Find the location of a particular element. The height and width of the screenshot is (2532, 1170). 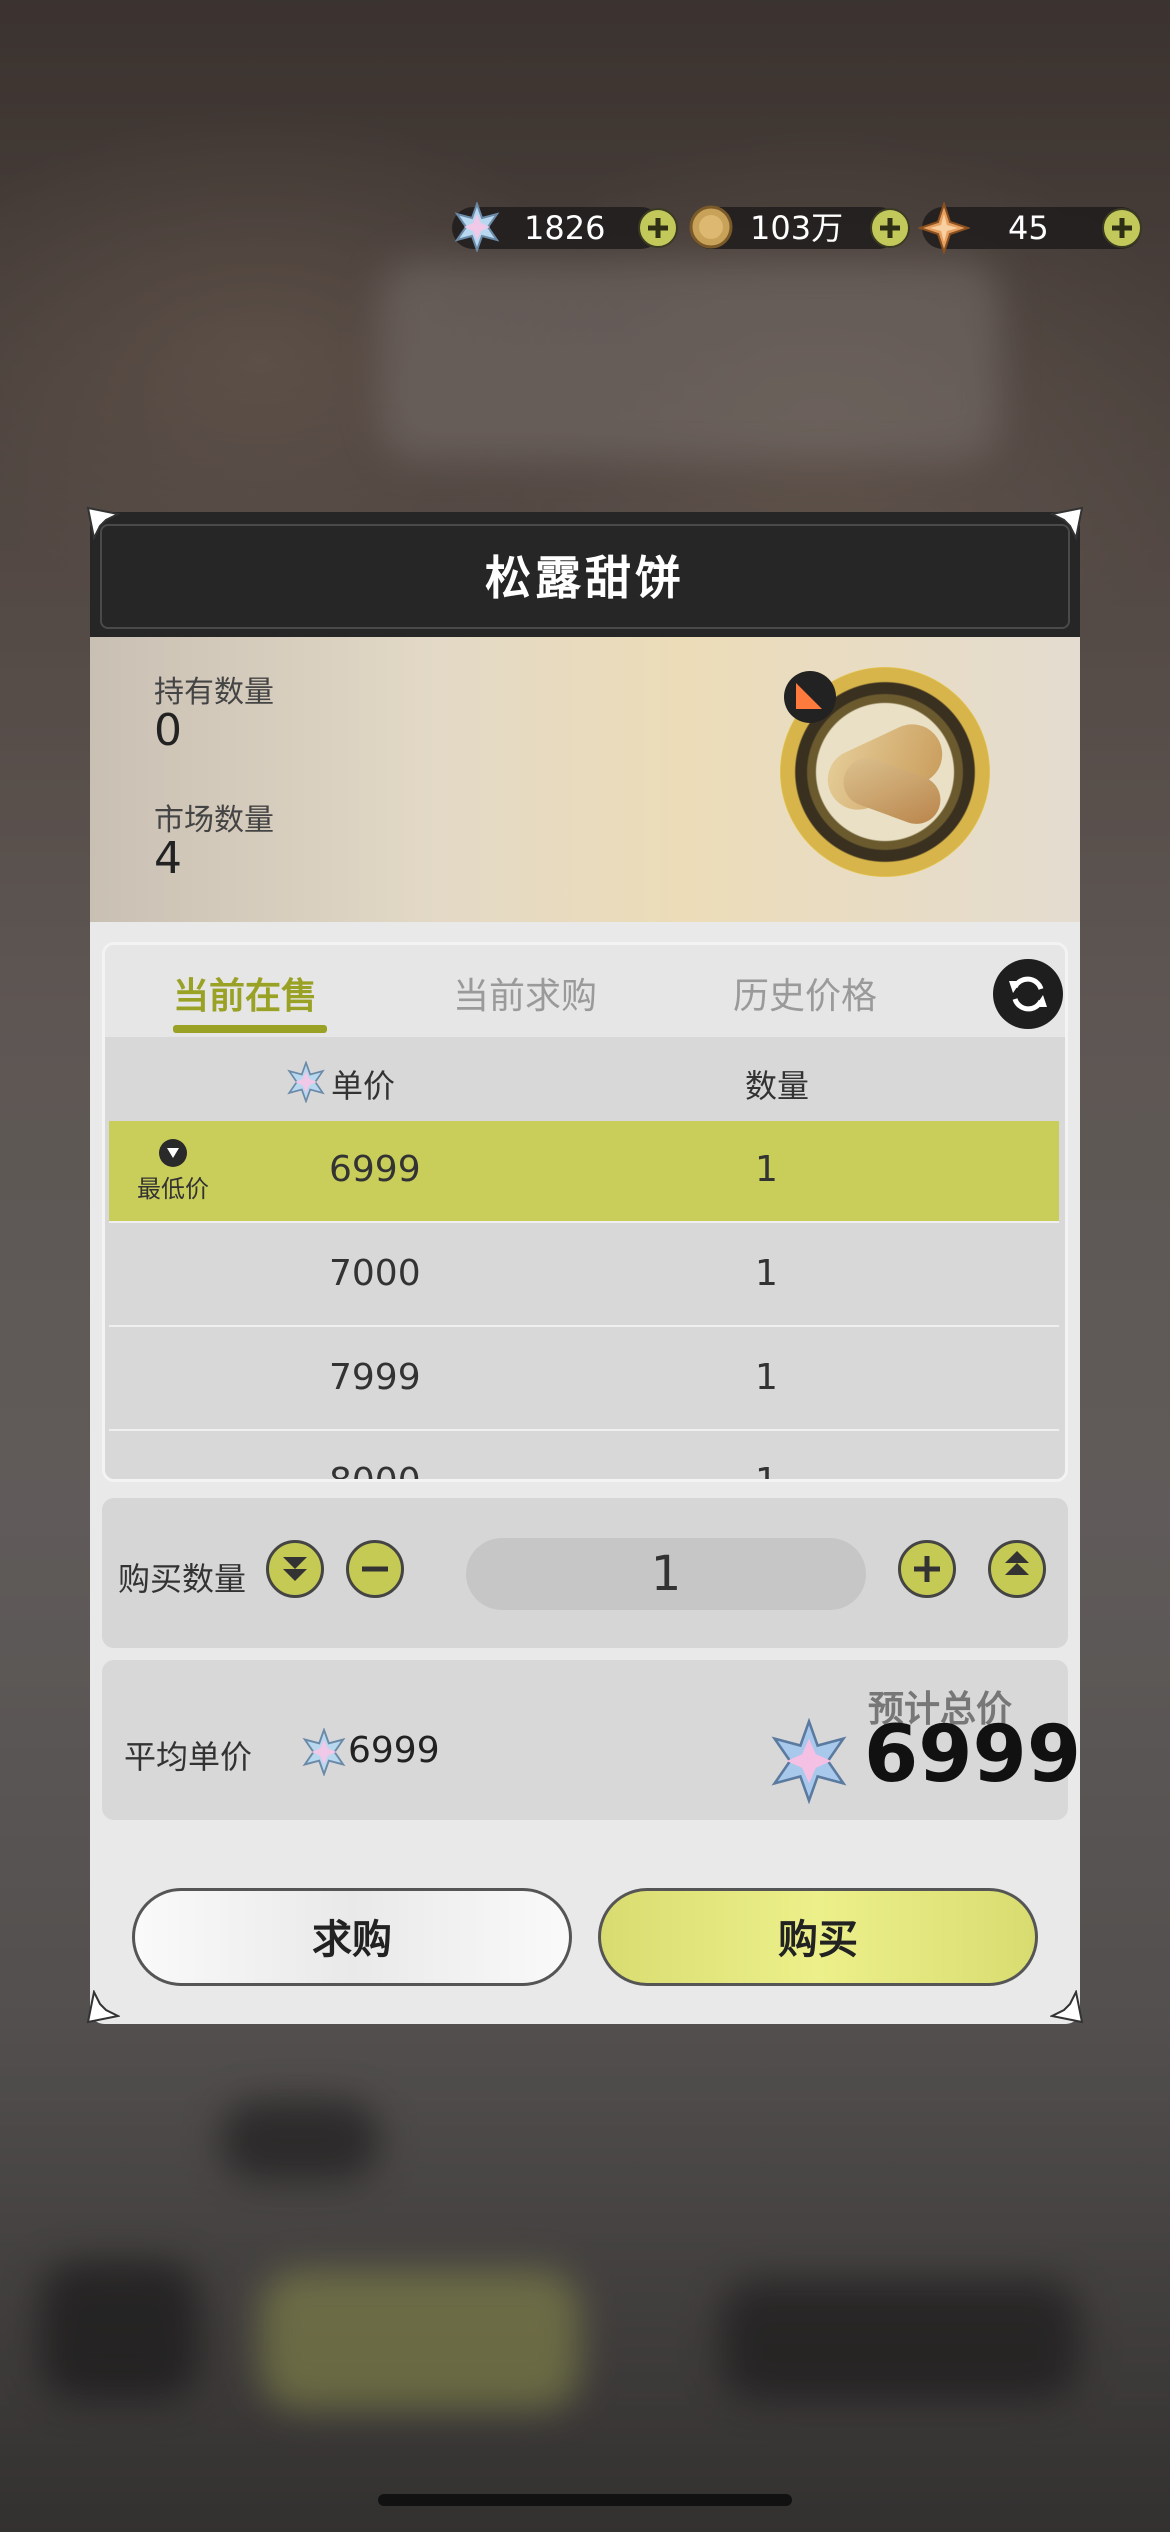

download-arrow-icon is located at coordinates (173, 1153).